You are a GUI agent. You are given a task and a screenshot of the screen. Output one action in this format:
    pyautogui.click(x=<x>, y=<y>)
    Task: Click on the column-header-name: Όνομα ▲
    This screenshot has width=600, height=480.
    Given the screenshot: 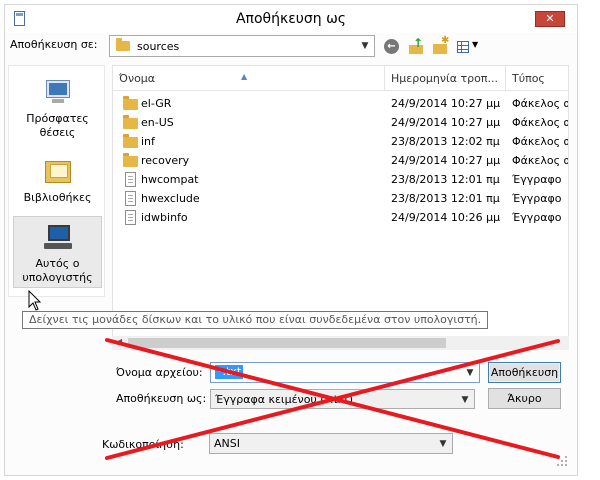 What is the action you would take?
    pyautogui.click(x=249, y=78)
    